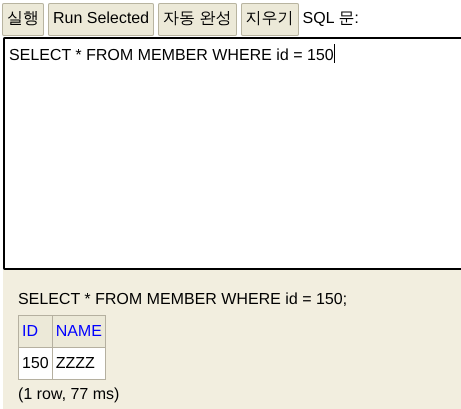  What do you see at coordinates (197, 19) in the screenshot?
I see `toolbar-button: 자동 완성` at bounding box center [197, 19].